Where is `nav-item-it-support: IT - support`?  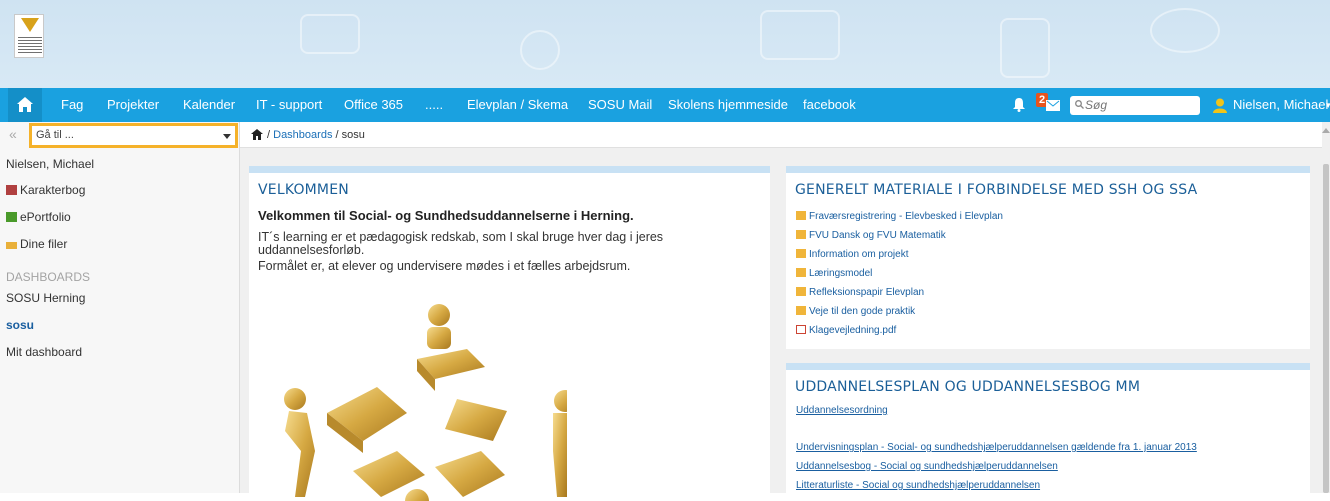 nav-item-it-support: IT - support is located at coordinates (289, 105).